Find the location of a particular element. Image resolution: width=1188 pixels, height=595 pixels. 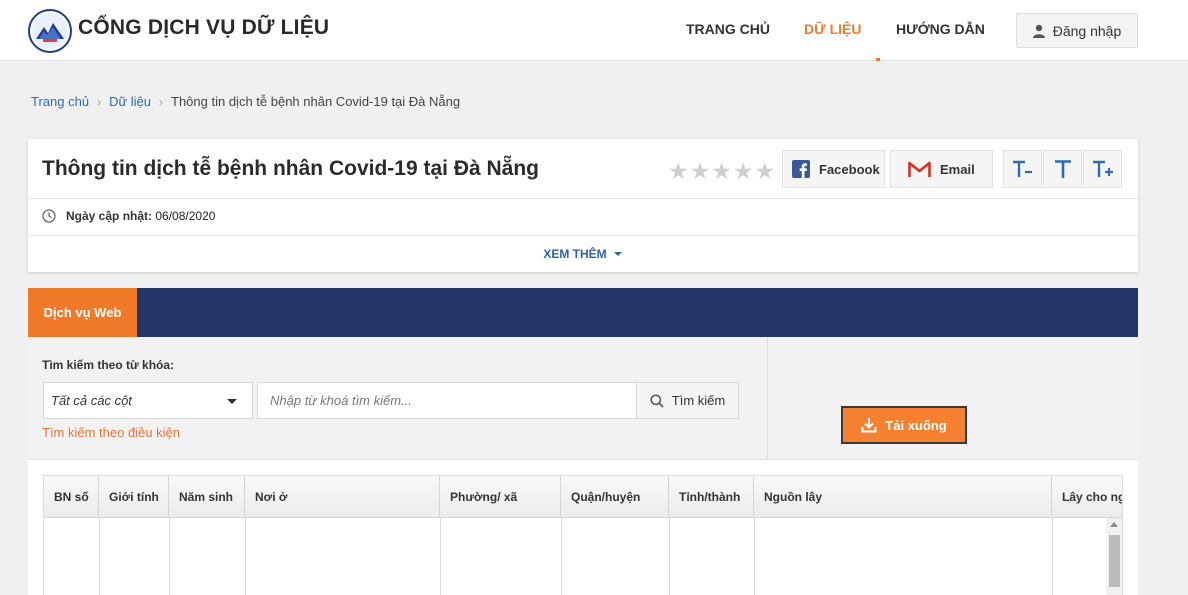

text-decrease-icon is located at coordinates (1022, 168).